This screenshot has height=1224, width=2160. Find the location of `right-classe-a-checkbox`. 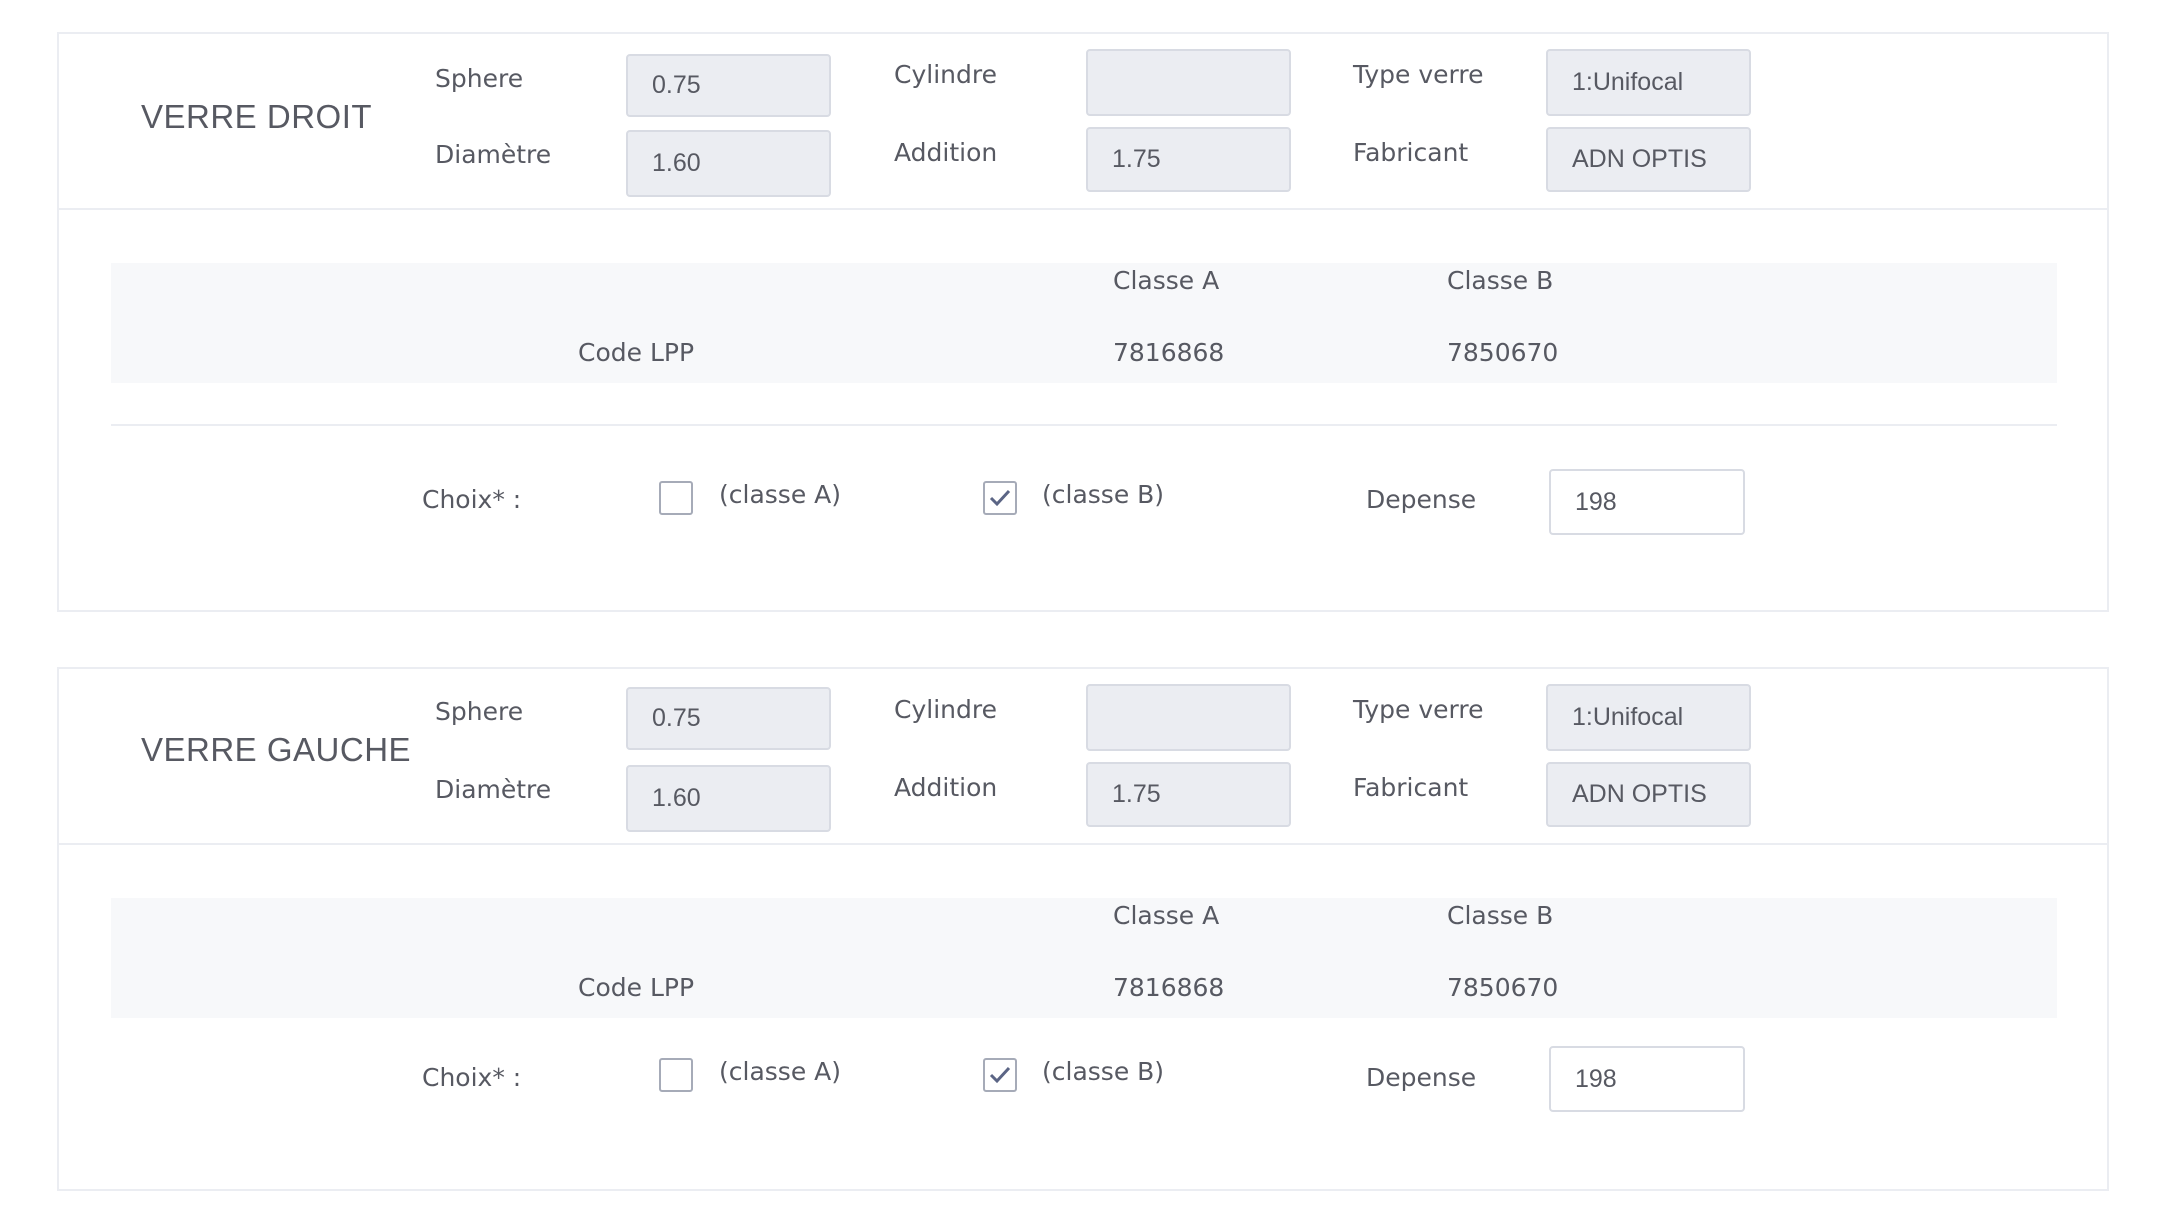

right-classe-a-checkbox is located at coordinates (676, 498).